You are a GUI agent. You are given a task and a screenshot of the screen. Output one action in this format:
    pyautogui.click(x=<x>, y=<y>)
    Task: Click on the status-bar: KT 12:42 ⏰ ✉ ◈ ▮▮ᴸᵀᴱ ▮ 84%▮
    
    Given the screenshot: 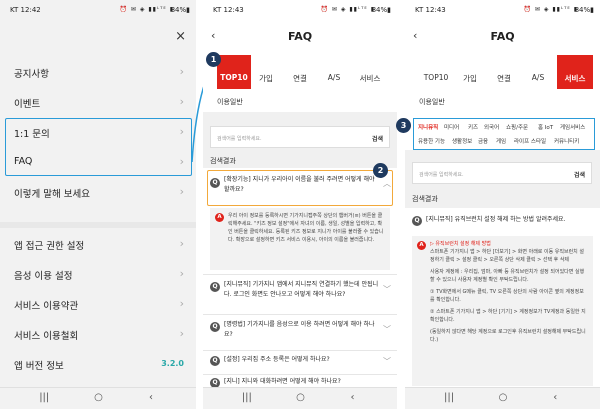 What is the action you would take?
    pyautogui.click(x=98, y=10)
    